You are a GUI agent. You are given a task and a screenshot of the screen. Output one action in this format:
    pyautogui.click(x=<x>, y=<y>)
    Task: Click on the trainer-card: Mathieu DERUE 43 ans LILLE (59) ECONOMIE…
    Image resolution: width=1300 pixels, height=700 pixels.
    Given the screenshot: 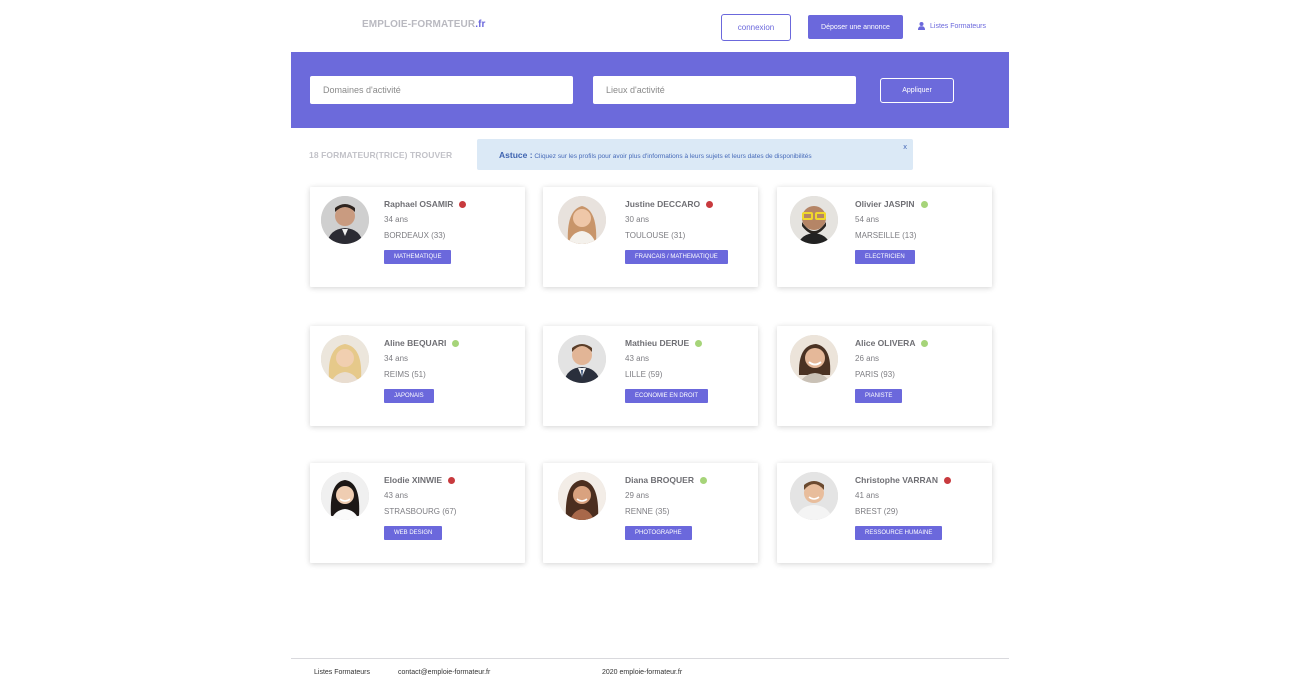 What is the action you would take?
    pyautogui.click(x=650, y=376)
    